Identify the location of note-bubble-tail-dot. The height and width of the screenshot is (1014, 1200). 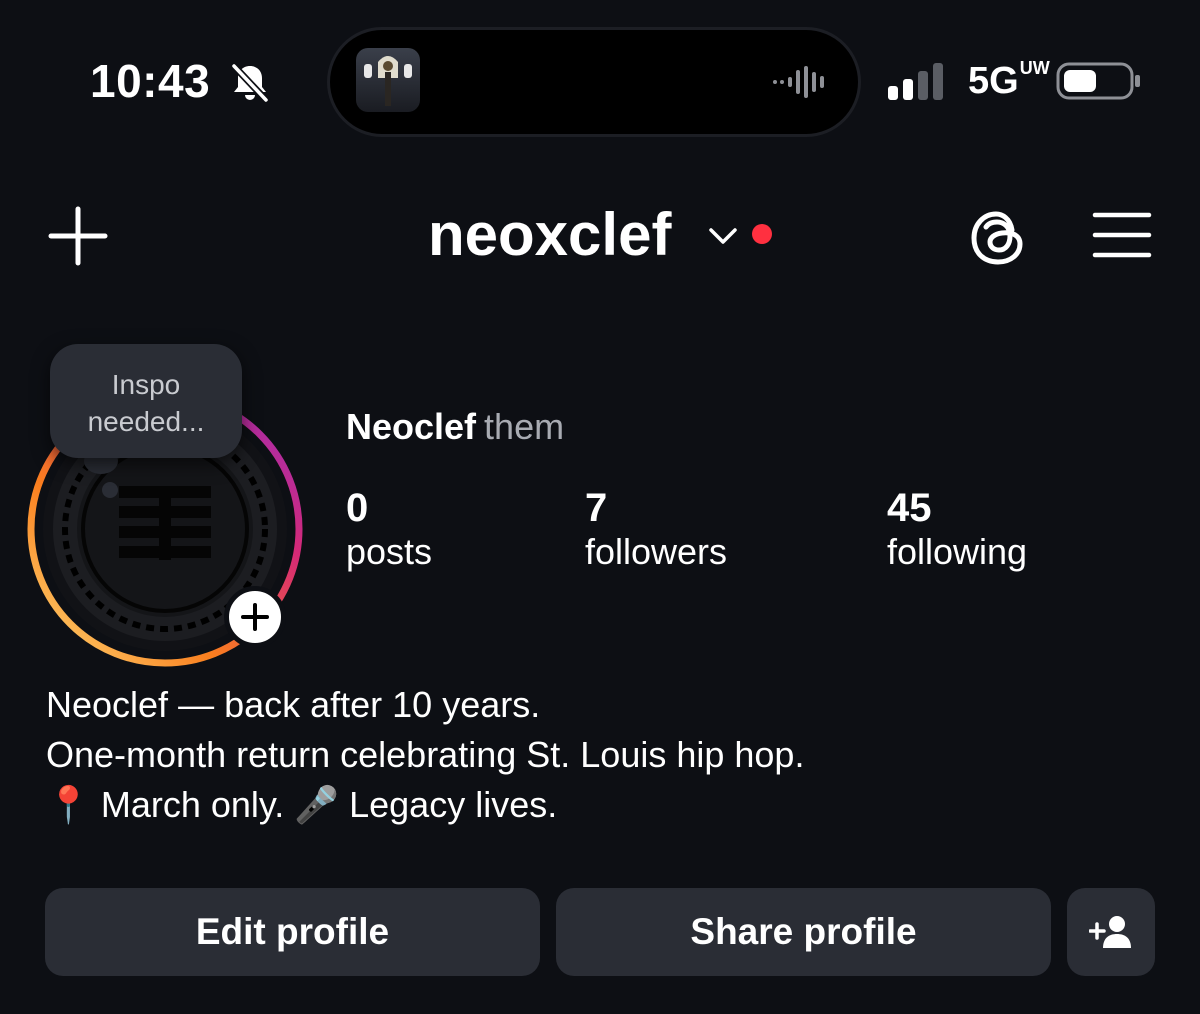
(110, 490).